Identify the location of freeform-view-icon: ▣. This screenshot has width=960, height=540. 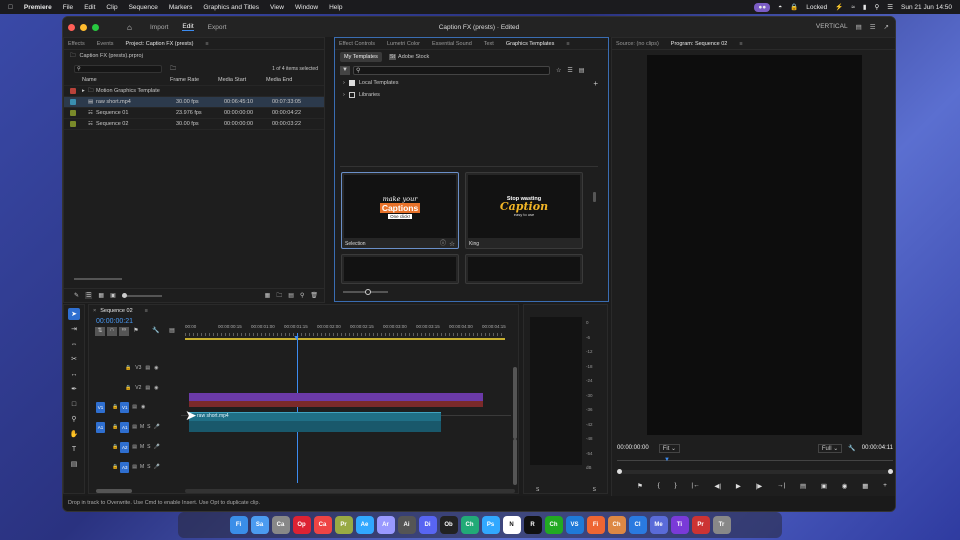
(113, 295).